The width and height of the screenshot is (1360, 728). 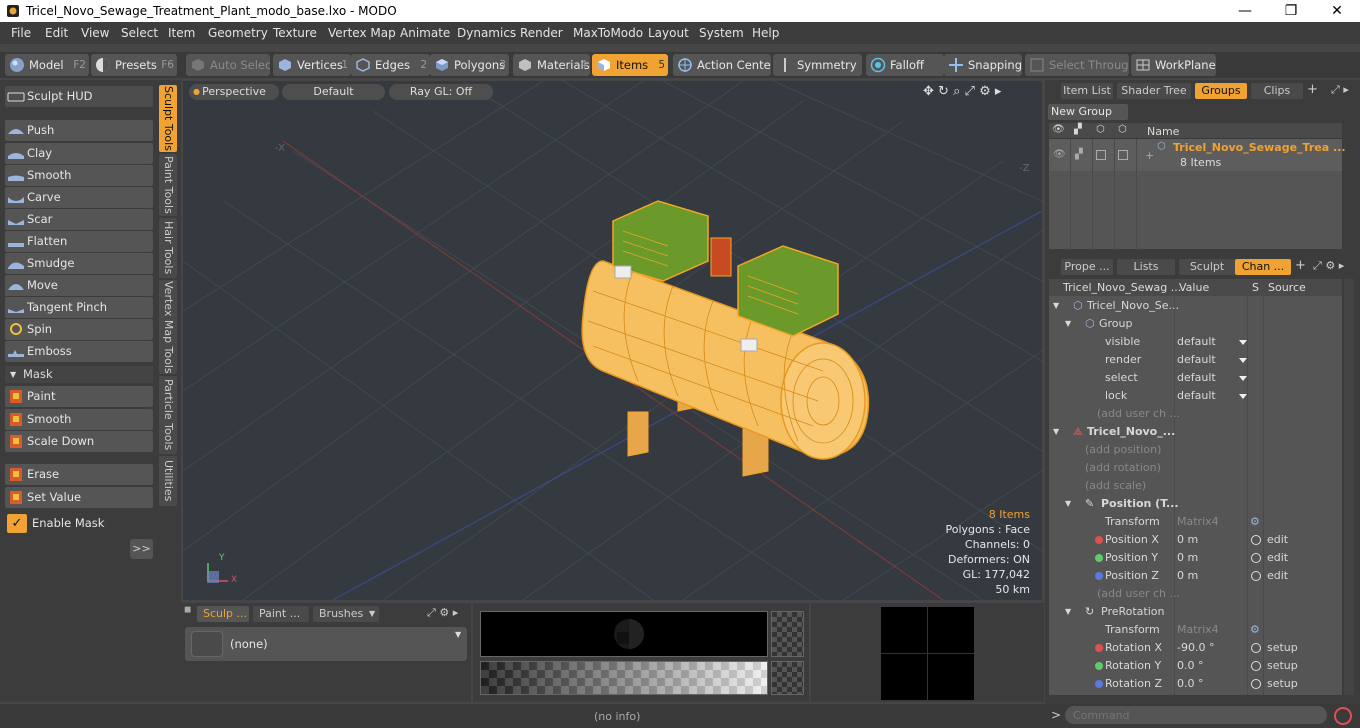 What do you see at coordinates (787, 634) in the screenshot?
I see `stencil-checker-thumb` at bounding box center [787, 634].